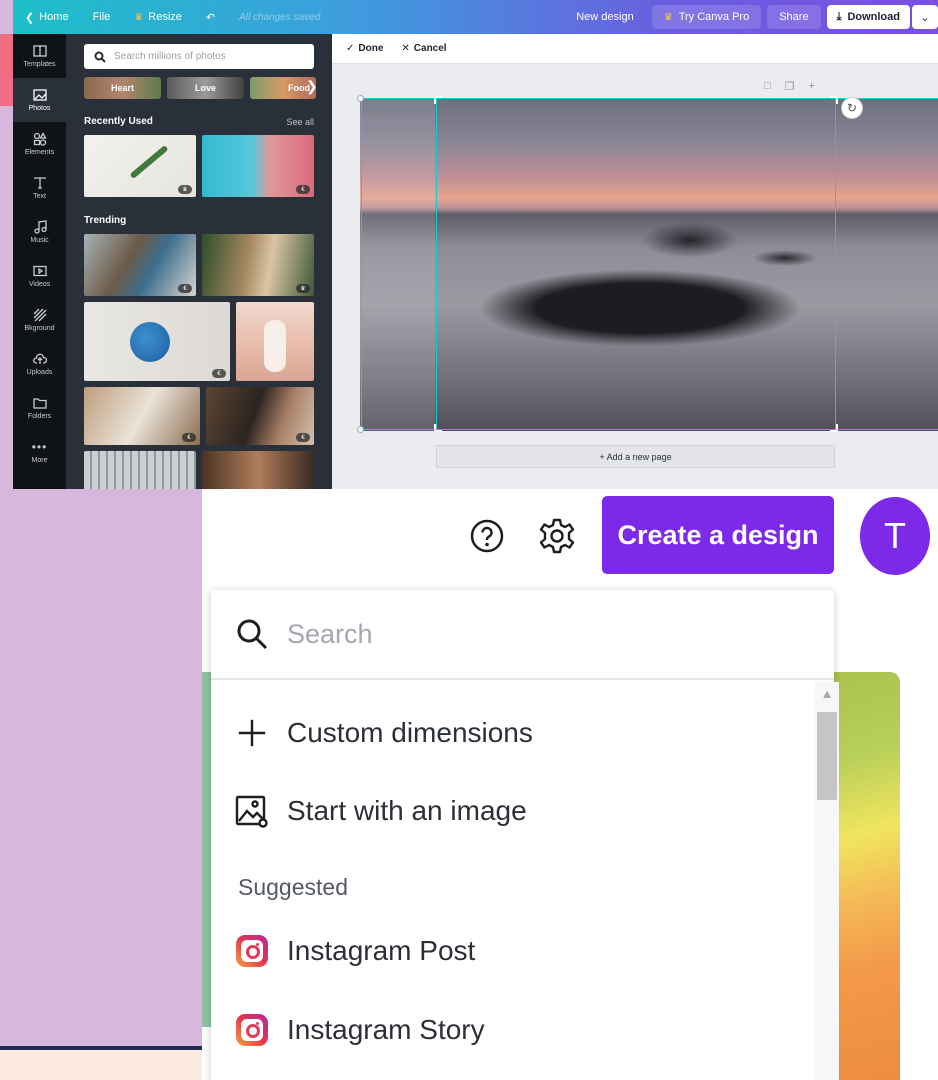  Describe the element at coordinates (39, 100) in the screenshot. I see `rail-item-photos: Photos` at that location.